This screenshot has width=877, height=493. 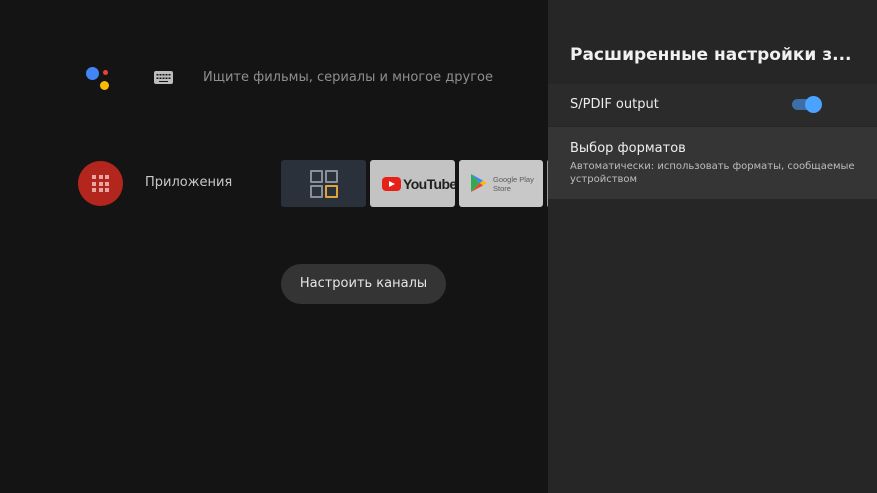 I want to click on keyboard-icon, so click(x=163, y=77).